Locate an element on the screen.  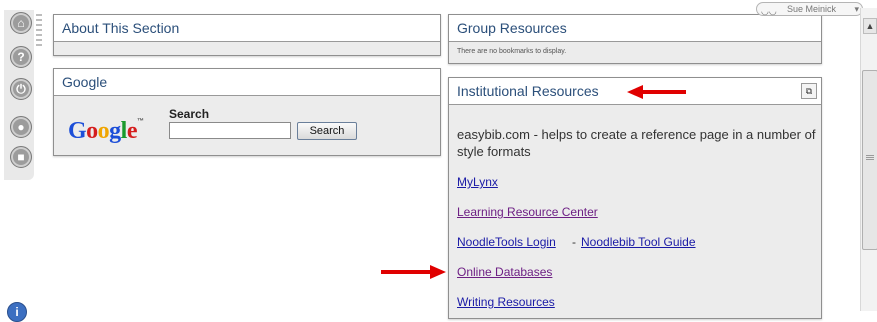
about-section-title: About This Section is located at coordinates (247, 28).